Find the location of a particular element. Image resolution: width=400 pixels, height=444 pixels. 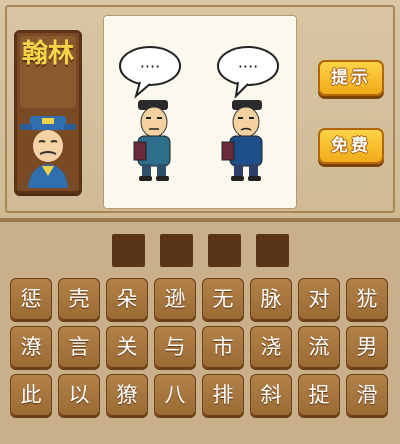

char-tile: 浇 is located at coordinates (271, 347).